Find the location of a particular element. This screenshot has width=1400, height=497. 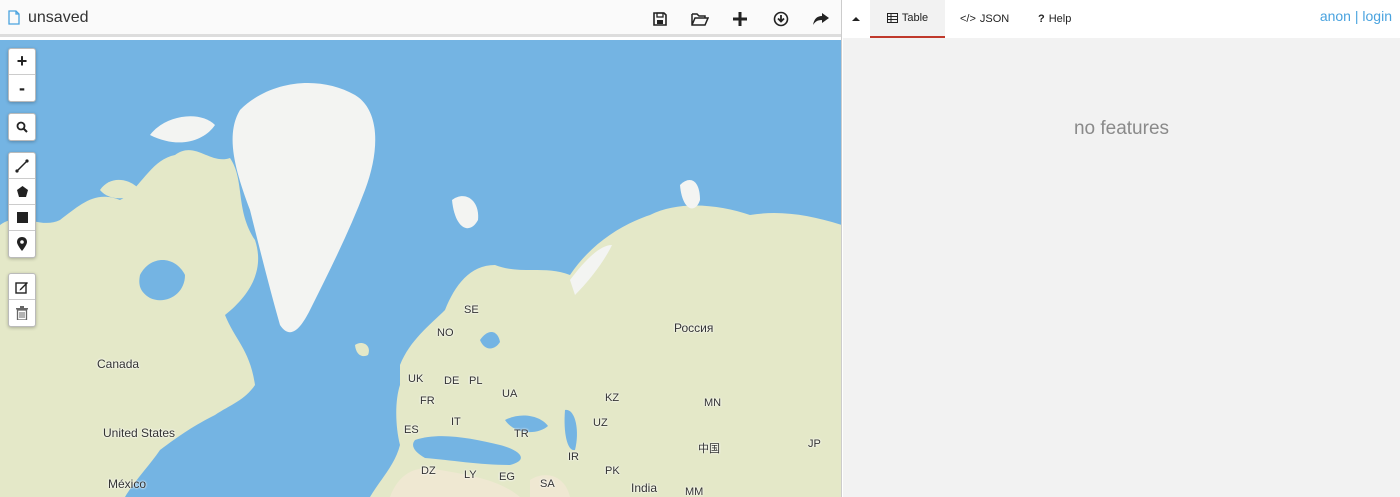

save-button is located at coordinates (660, 19).